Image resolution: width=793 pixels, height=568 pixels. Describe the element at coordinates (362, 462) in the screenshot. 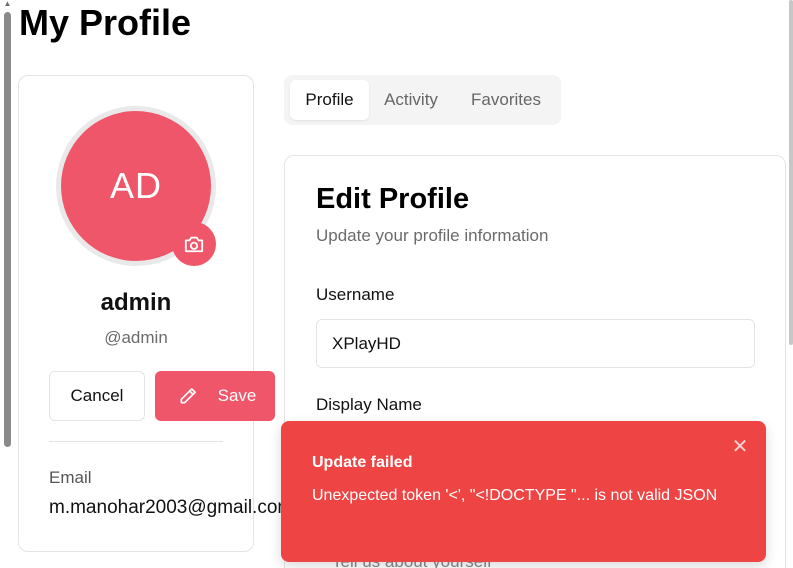

I see `toast-title: Update failed` at that location.